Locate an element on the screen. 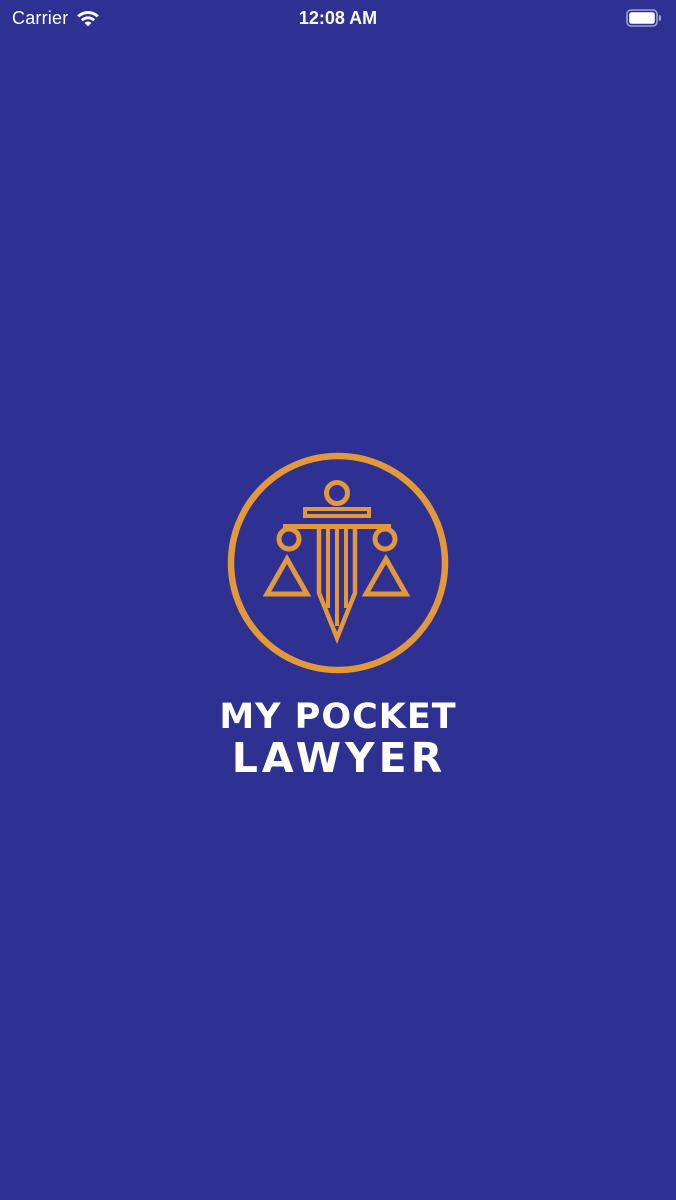  status-bar: Carrier 12:08 AM is located at coordinates (338, 18).